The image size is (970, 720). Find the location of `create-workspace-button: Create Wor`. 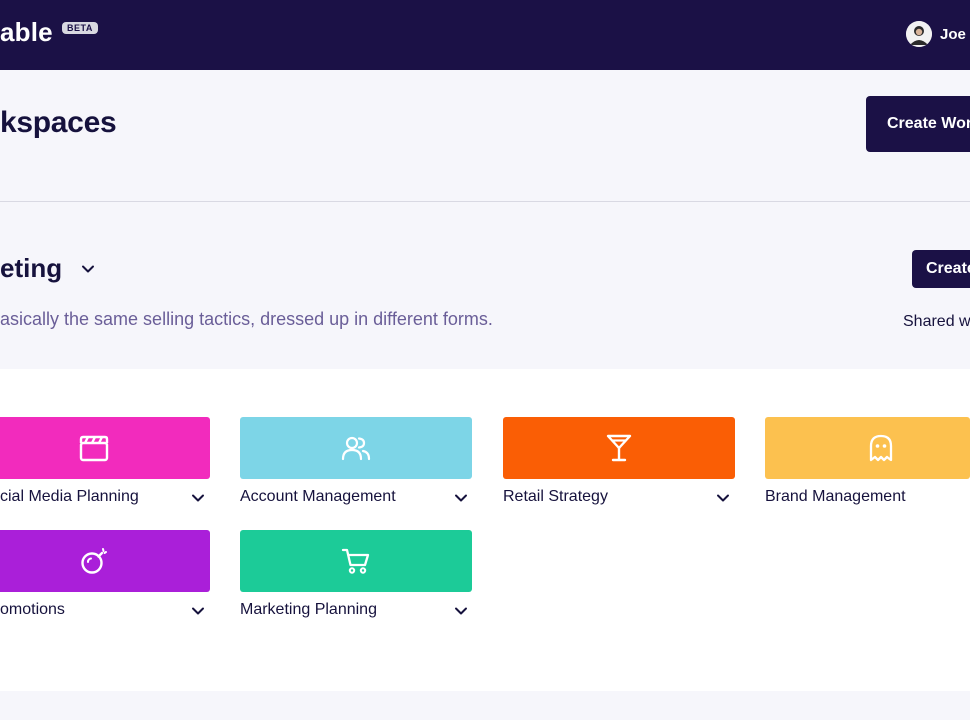

create-workspace-button: Create Wor is located at coordinates (918, 124).